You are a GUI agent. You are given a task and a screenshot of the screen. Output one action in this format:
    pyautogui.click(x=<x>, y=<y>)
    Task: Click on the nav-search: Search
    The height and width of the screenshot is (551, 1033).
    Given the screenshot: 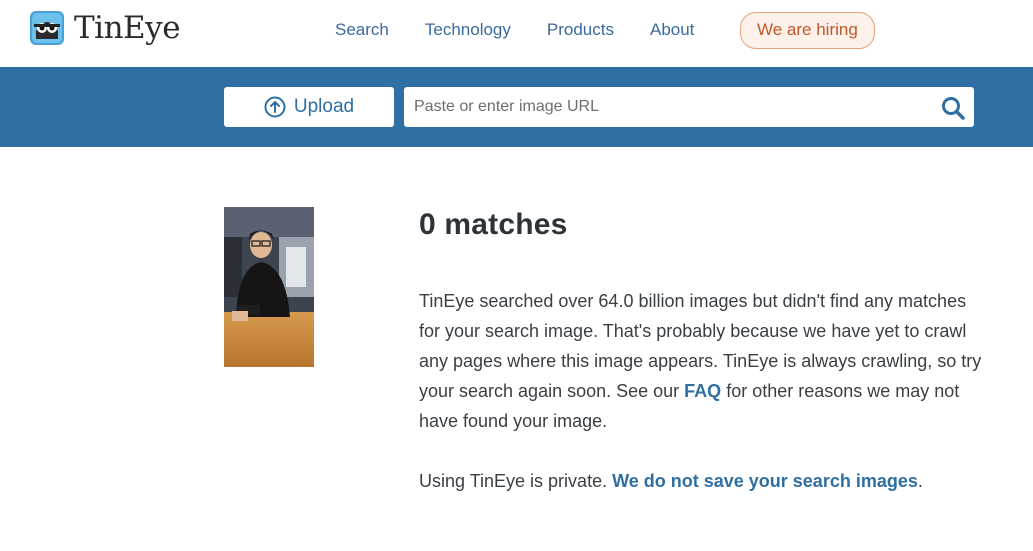 What is the action you would take?
    pyautogui.click(x=362, y=30)
    